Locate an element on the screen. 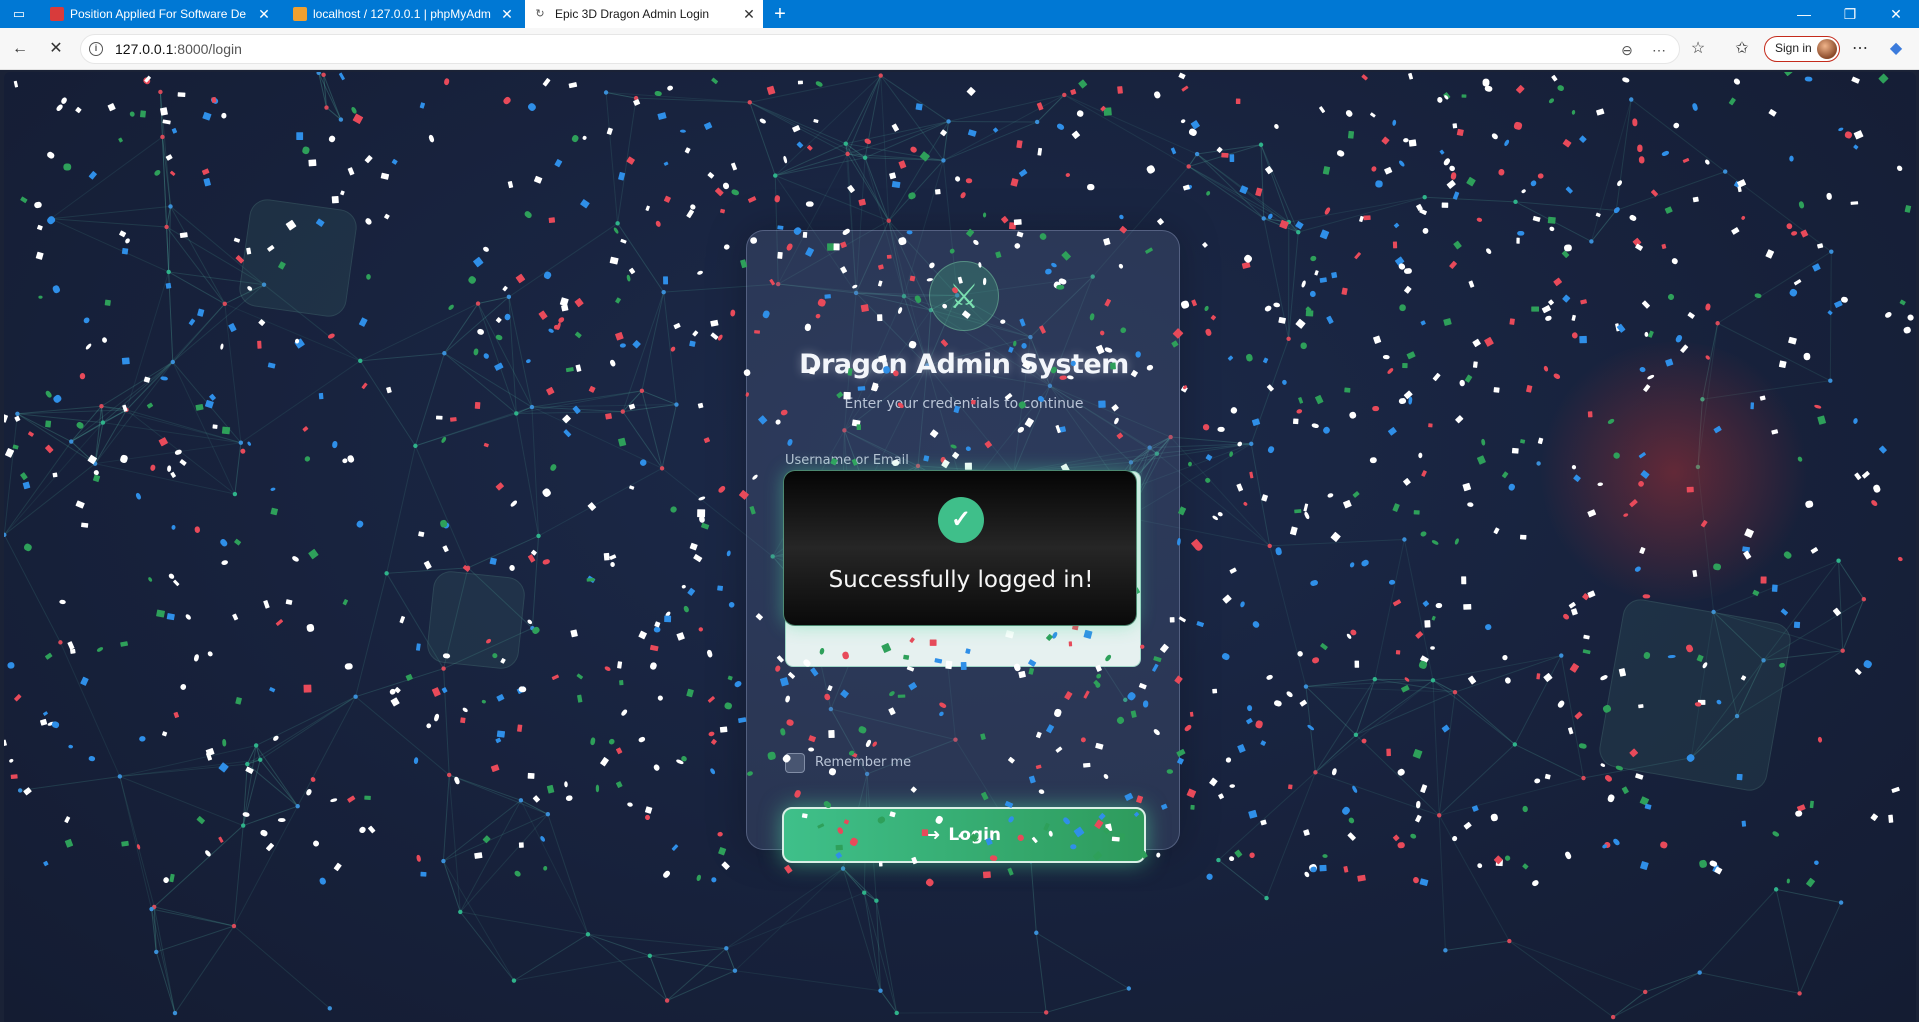  tab-actions-icon: ▭ is located at coordinates (19, 14).